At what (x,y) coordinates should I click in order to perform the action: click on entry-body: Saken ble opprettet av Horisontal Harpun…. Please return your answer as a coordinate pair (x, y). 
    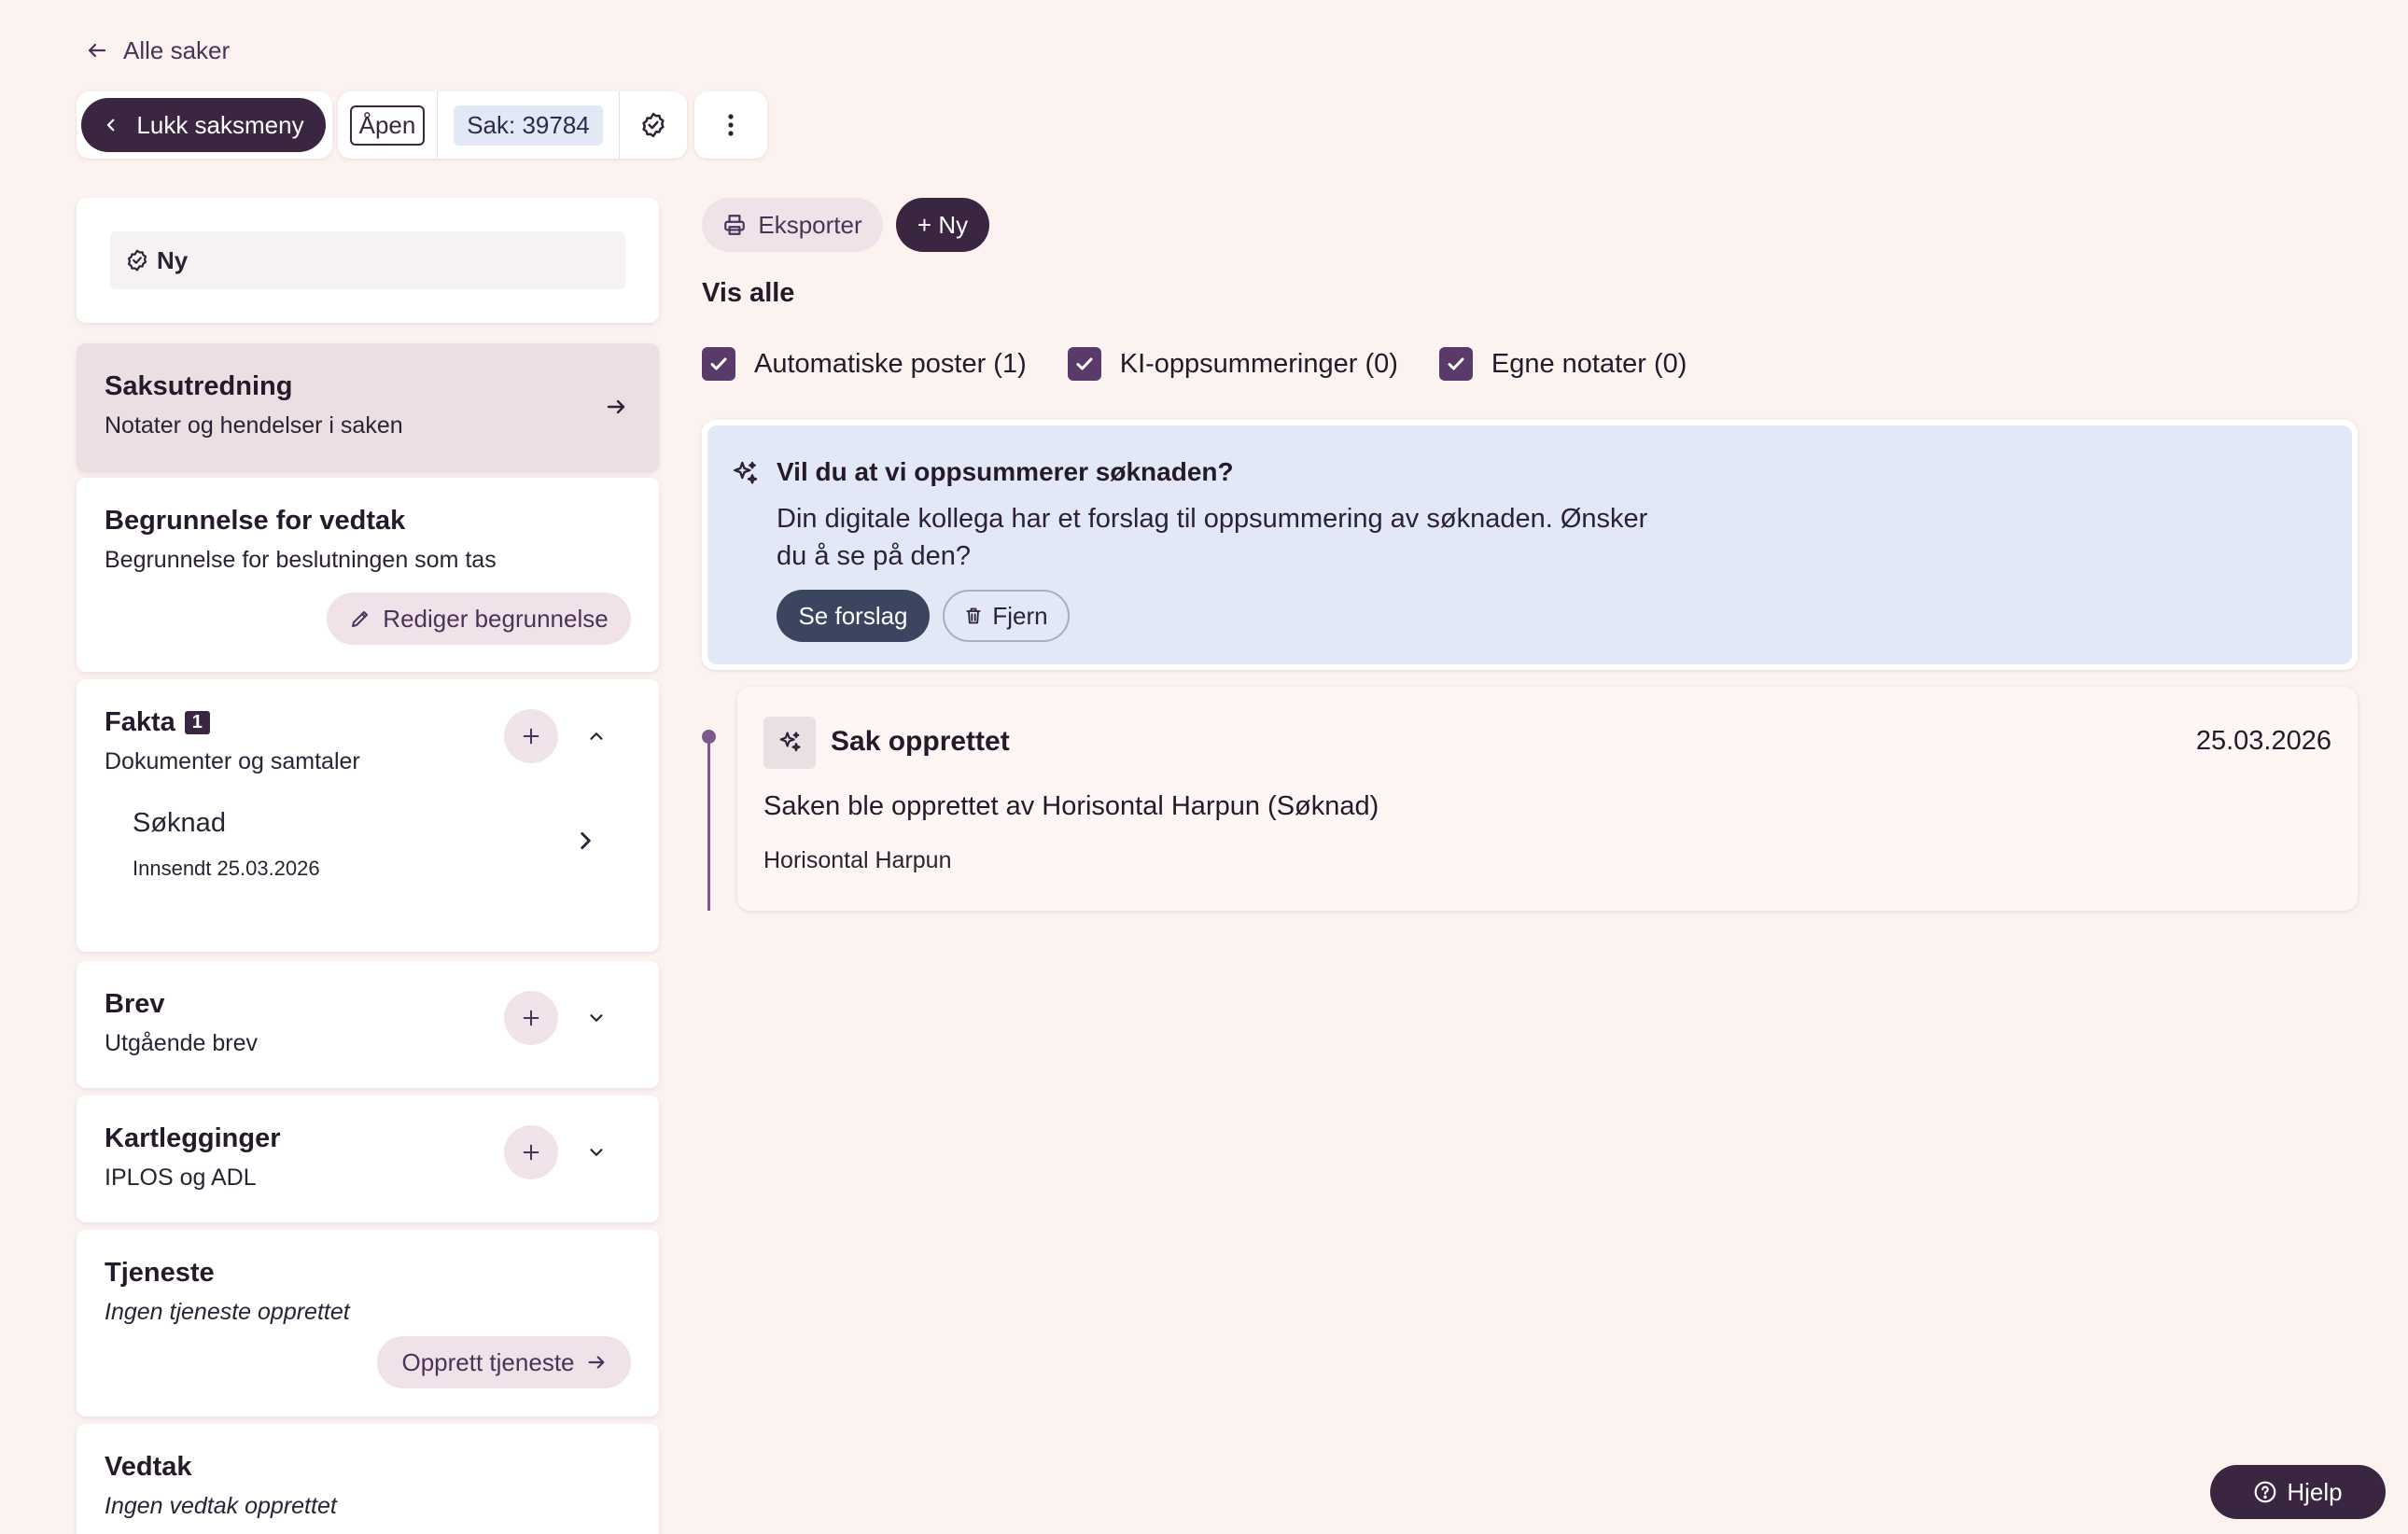
    Looking at the image, I should click on (1071, 806).